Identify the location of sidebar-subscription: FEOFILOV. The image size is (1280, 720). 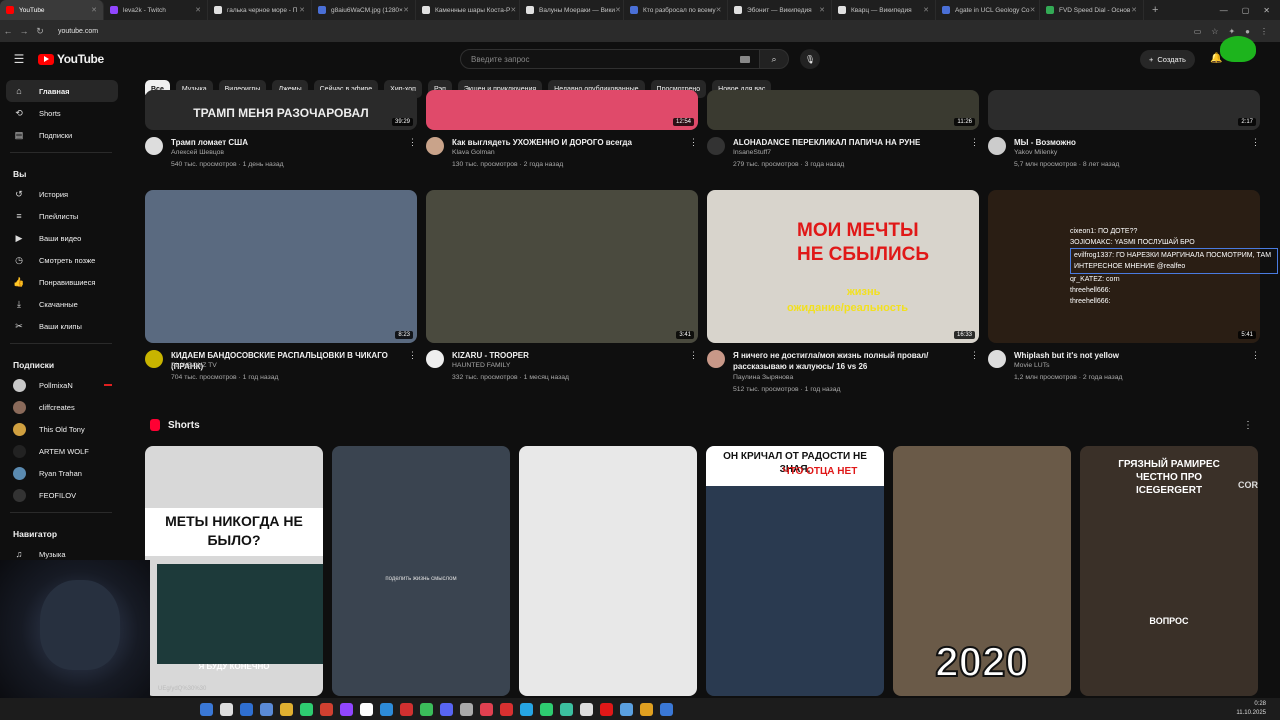
(61, 495).